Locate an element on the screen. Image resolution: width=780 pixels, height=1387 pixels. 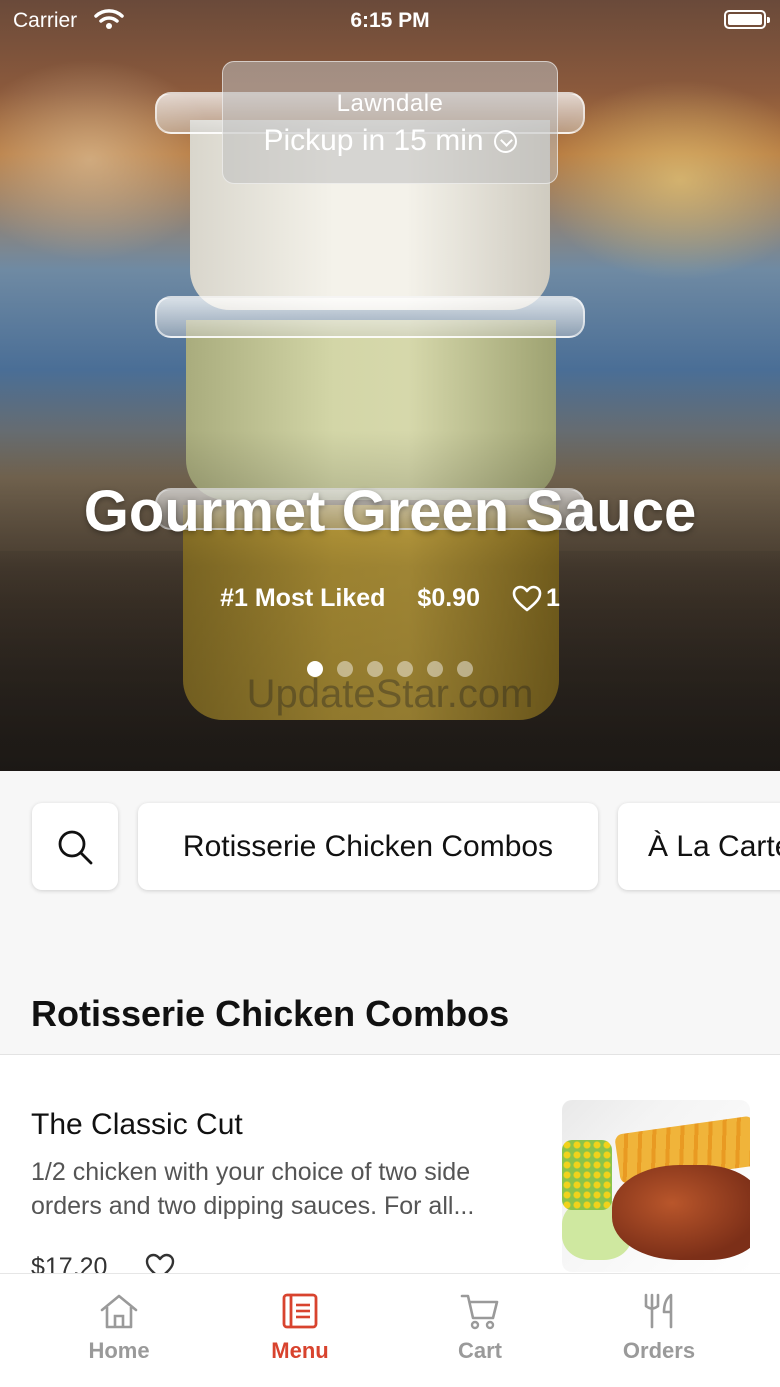
featured-rank: #1 Most Liked is located at coordinates (303, 598).